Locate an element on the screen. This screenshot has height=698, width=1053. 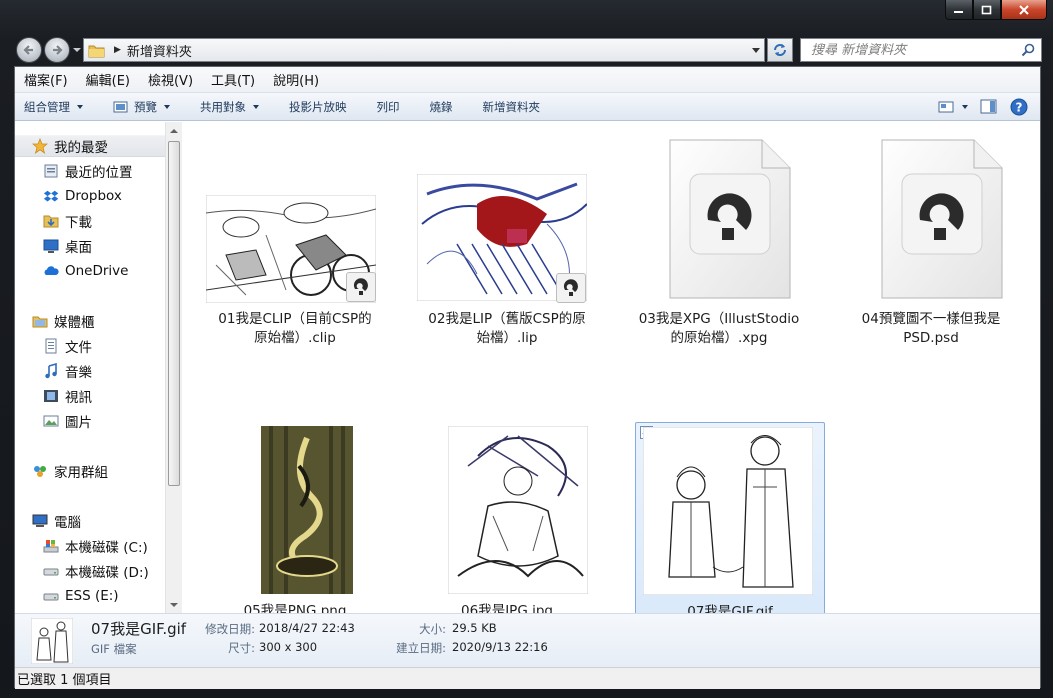
nav-item-label: 本機磁碟 (C:) is located at coordinates (106, 548).